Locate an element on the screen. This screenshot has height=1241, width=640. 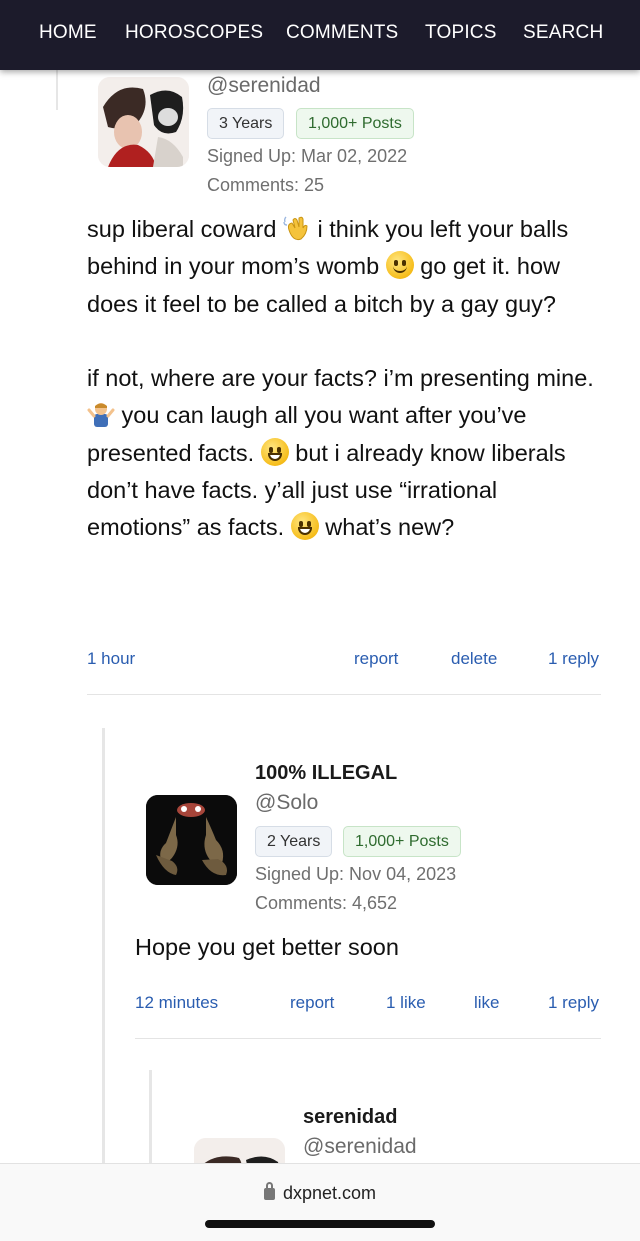
home-indicator is located at coordinates (320, 1224).